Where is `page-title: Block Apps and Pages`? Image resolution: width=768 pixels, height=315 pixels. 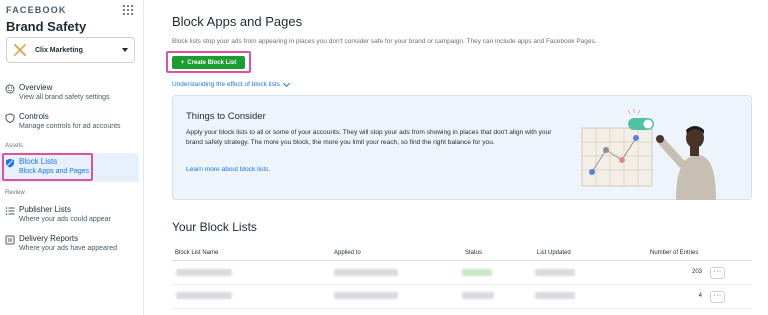
page-title: Block Apps and Pages is located at coordinates (237, 21).